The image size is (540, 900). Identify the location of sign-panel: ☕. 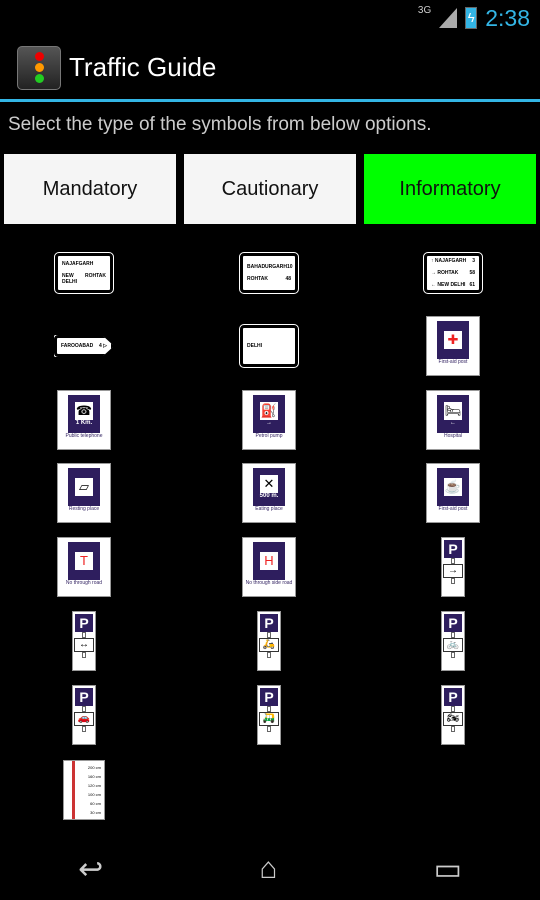
(453, 487).